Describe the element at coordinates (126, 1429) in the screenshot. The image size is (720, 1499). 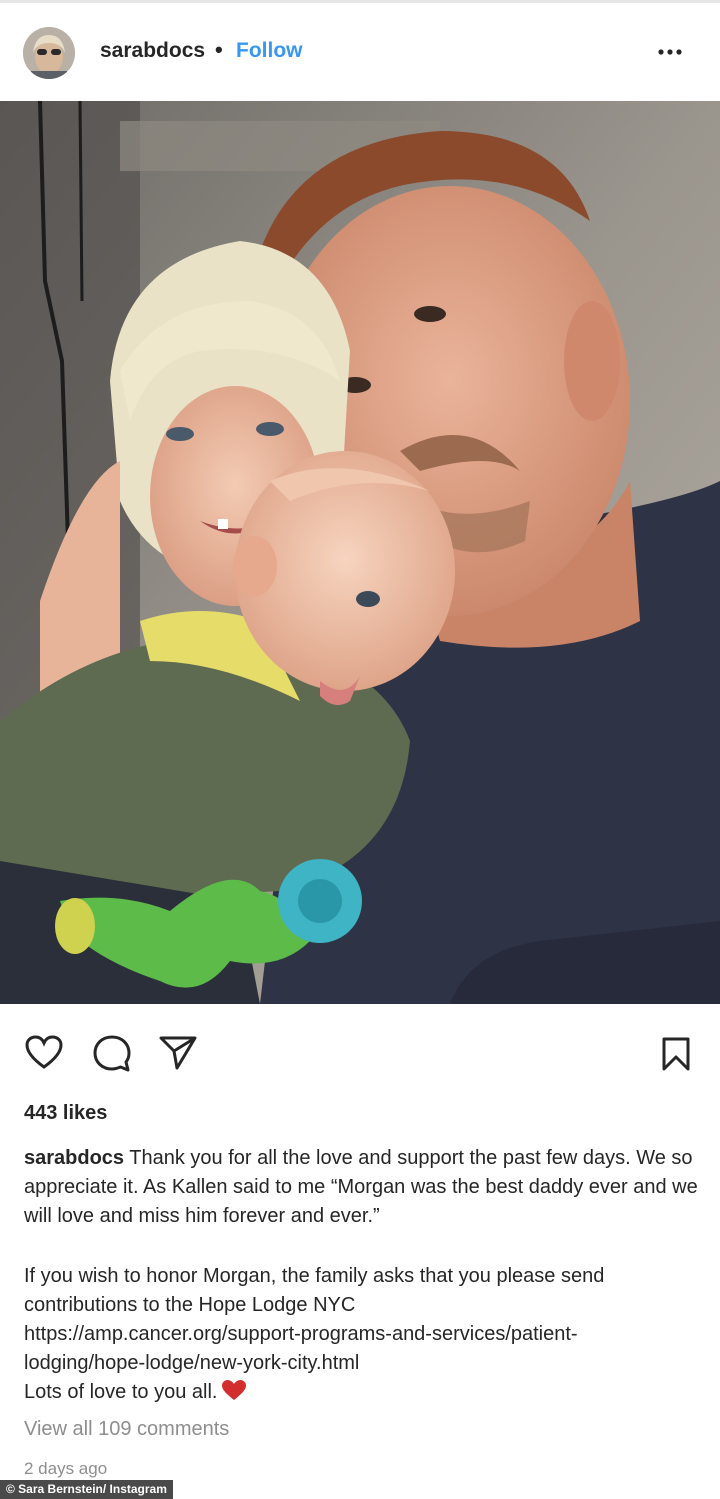
I see `view-all-comments-link: View all 109 comments` at that location.